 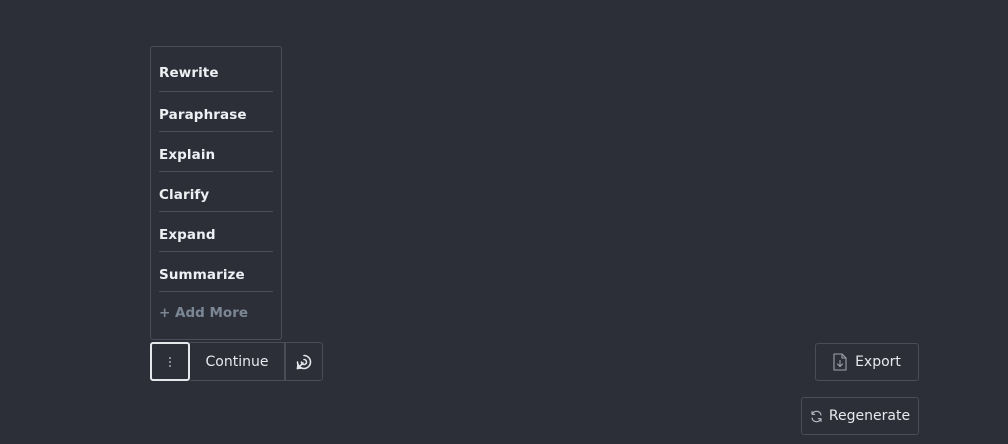 I want to click on regenerate-button: Regenerate, so click(x=860, y=416).